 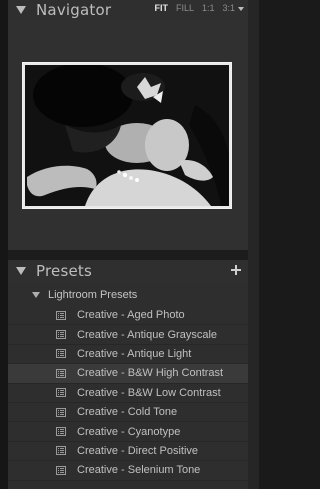 What do you see at coordinates (4, 244) in the screenshot?
I see `panel-left-edge` at bounding box center [4, 244].